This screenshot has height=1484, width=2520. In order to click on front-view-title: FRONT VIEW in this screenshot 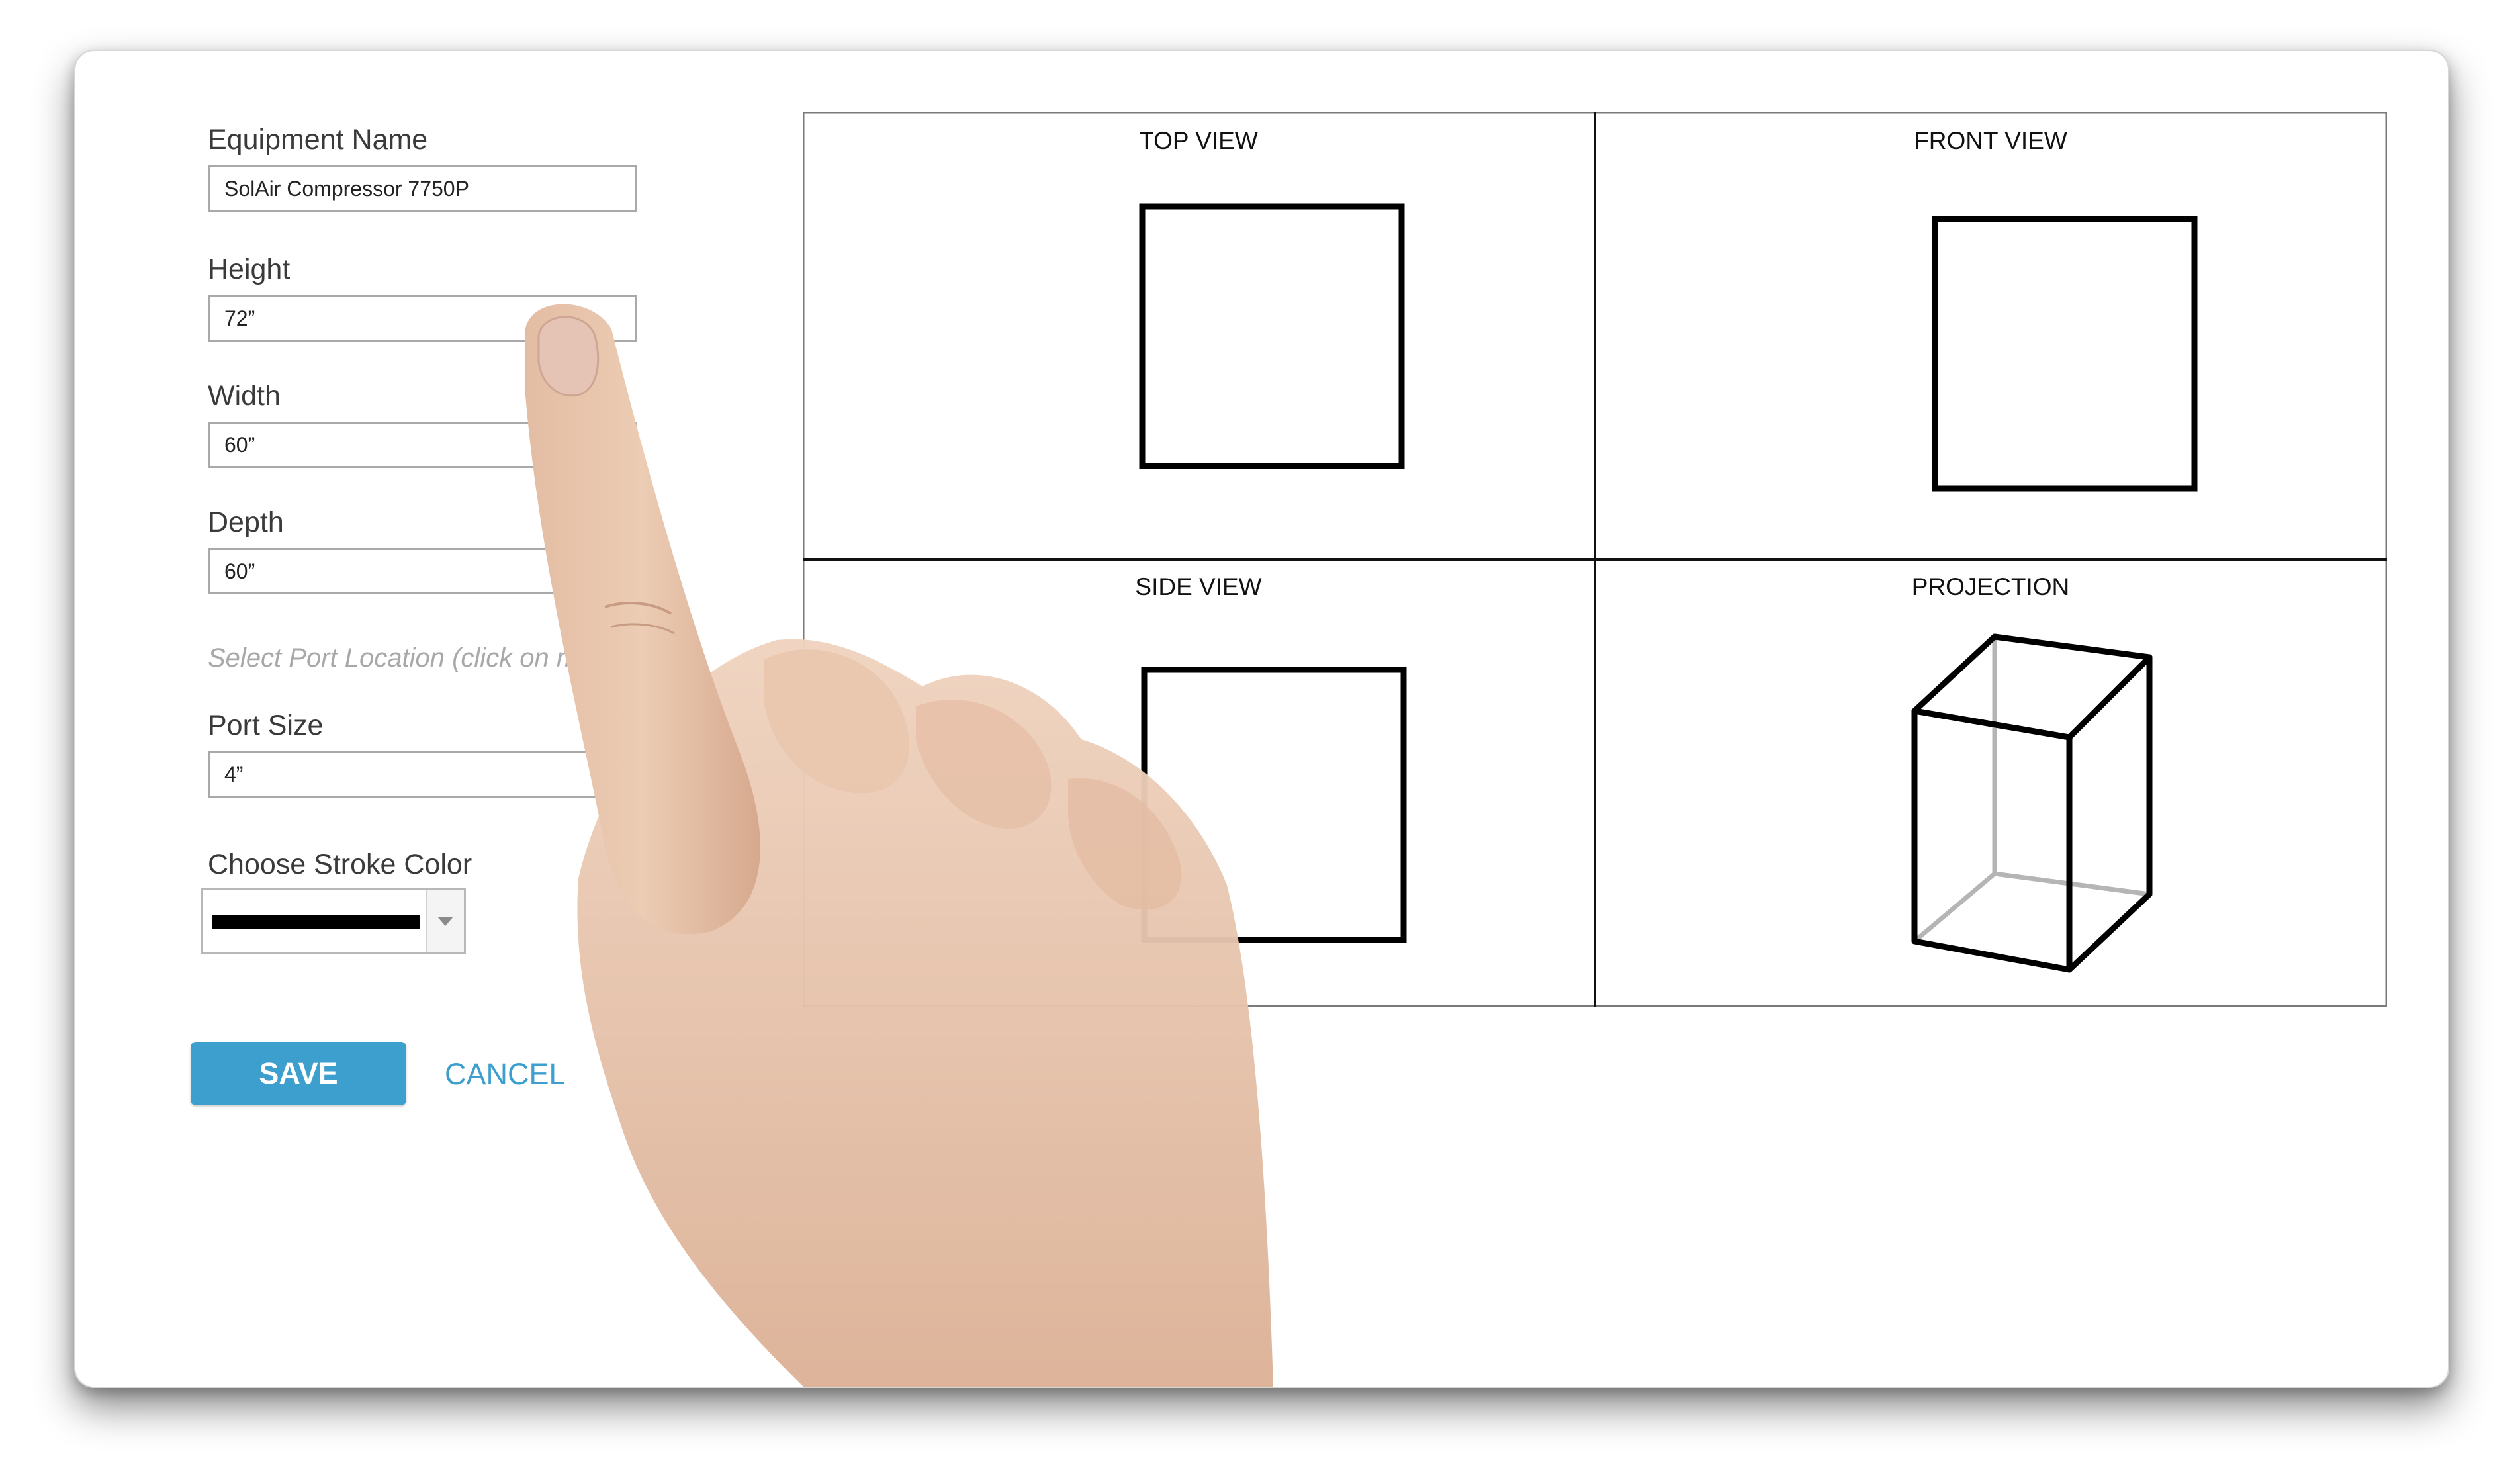, I will do `click(1990, 140)`.